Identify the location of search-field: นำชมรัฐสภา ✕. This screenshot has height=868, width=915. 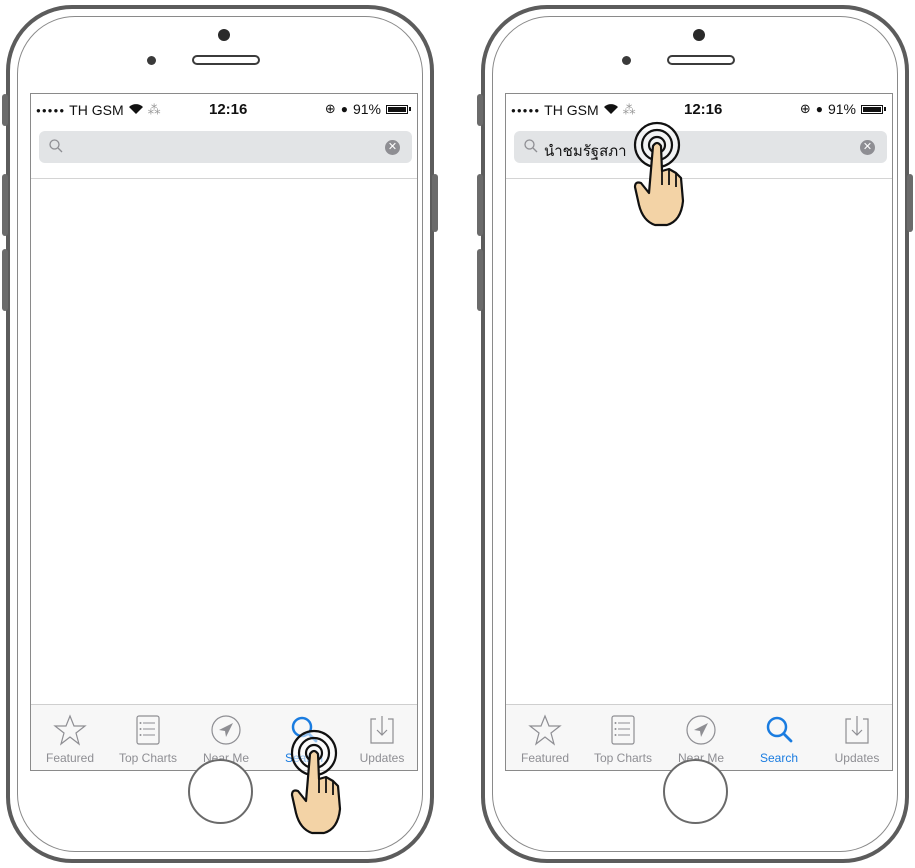
(700, 147).